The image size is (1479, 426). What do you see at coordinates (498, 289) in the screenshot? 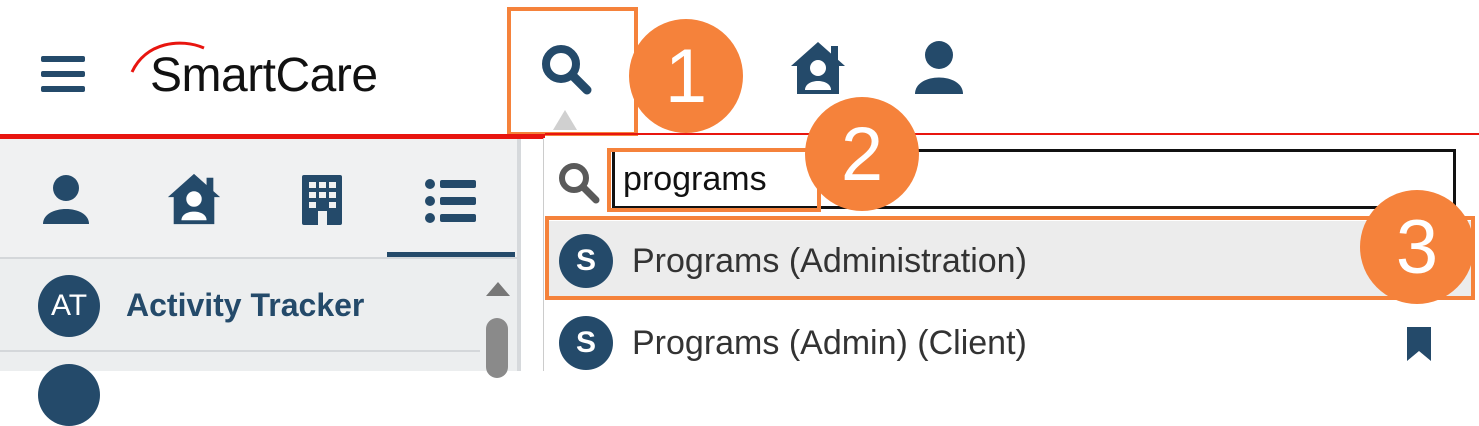
I see `scroll-up-arrow-icon` at bounding box center [498, 289].